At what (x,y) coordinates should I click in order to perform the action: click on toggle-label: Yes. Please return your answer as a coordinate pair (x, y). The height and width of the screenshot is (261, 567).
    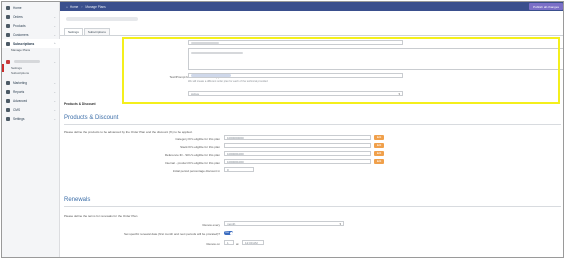
    Looking at the image, I should click on (227, 233).